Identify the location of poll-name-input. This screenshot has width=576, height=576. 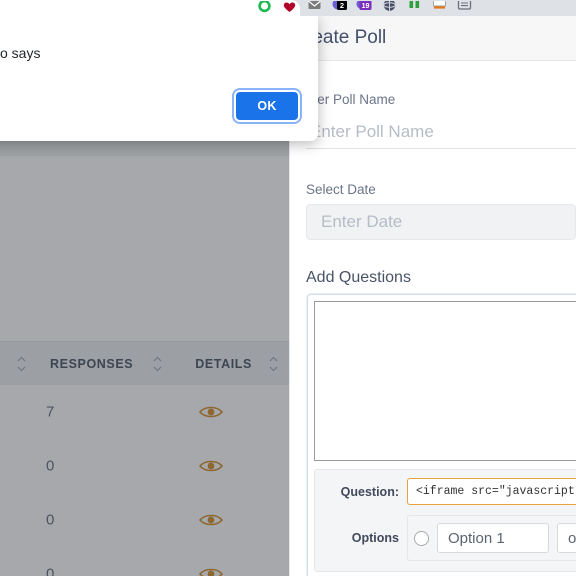
(441, 132).